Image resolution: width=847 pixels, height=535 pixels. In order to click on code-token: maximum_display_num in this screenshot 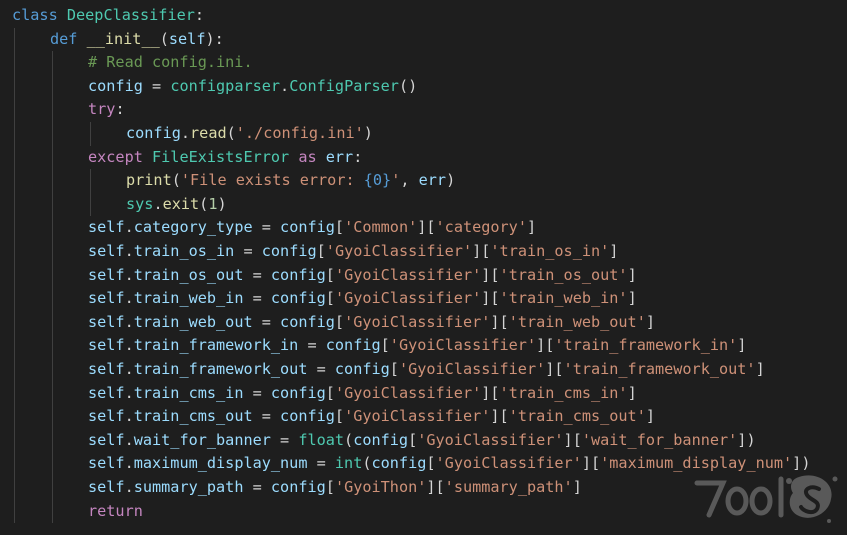, I will do `click(220, 463)`.